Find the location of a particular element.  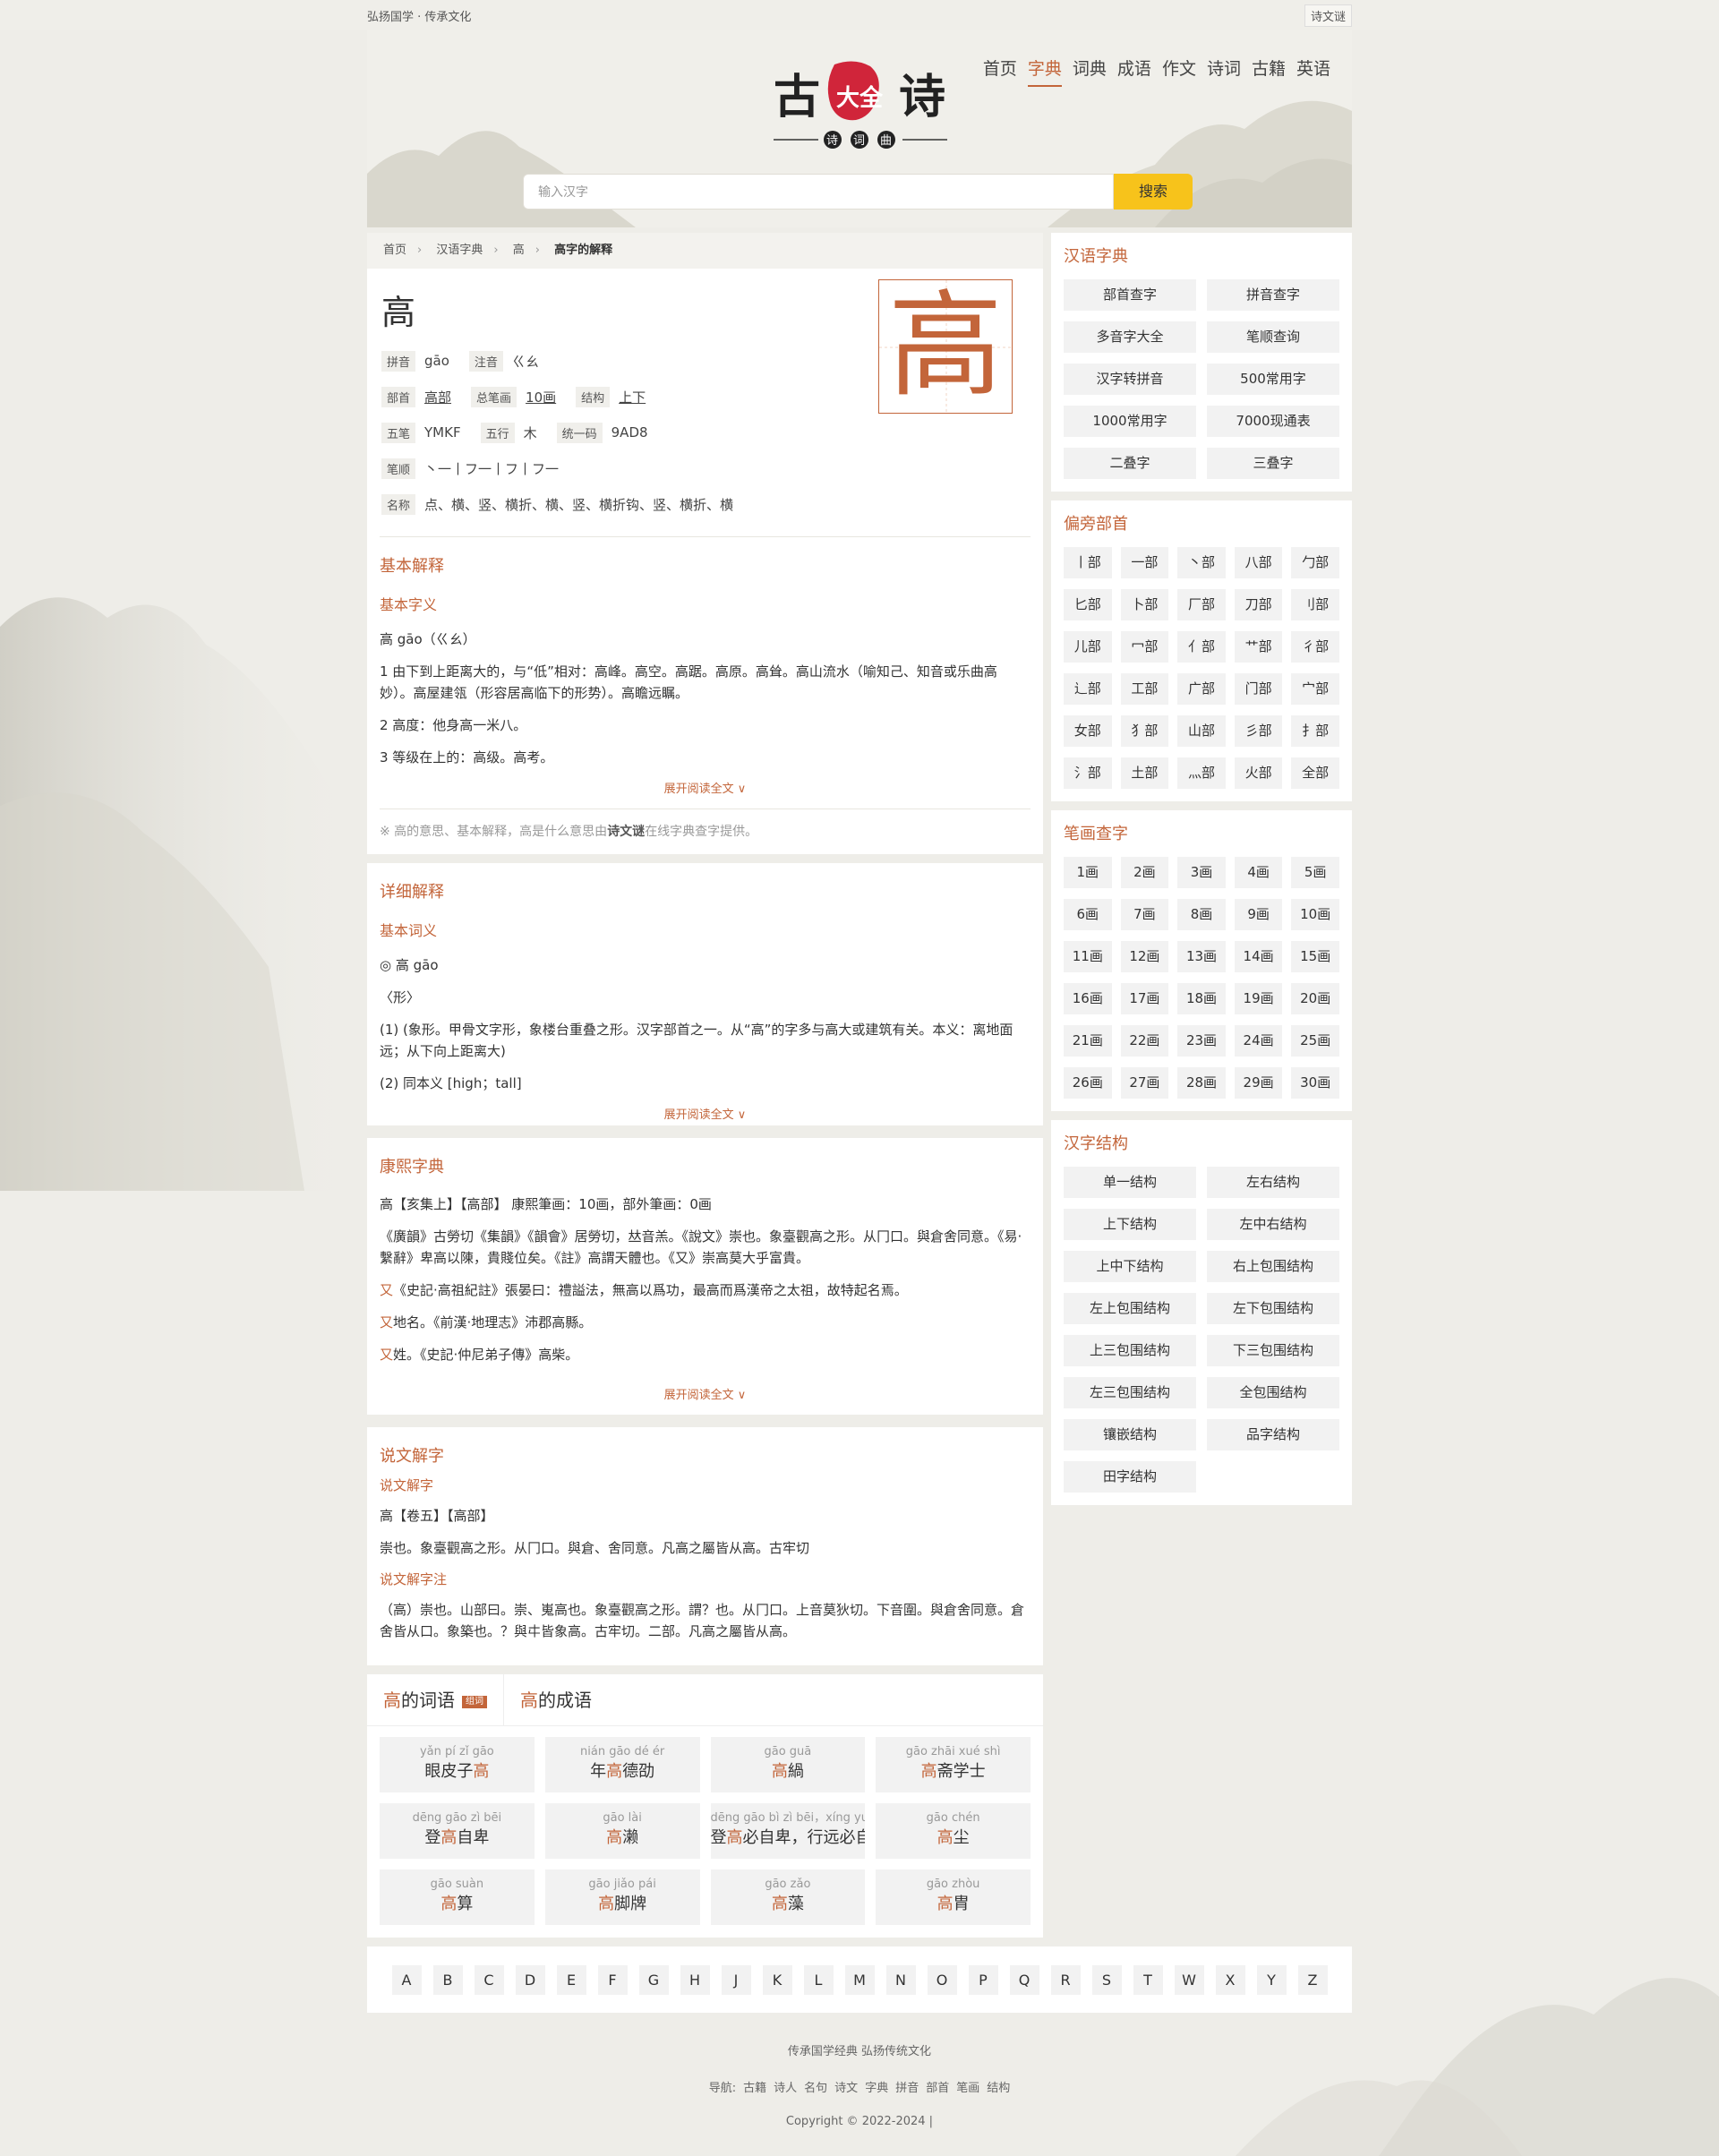

breadcrumb-char: 高 is located at coordinates (519, 250).